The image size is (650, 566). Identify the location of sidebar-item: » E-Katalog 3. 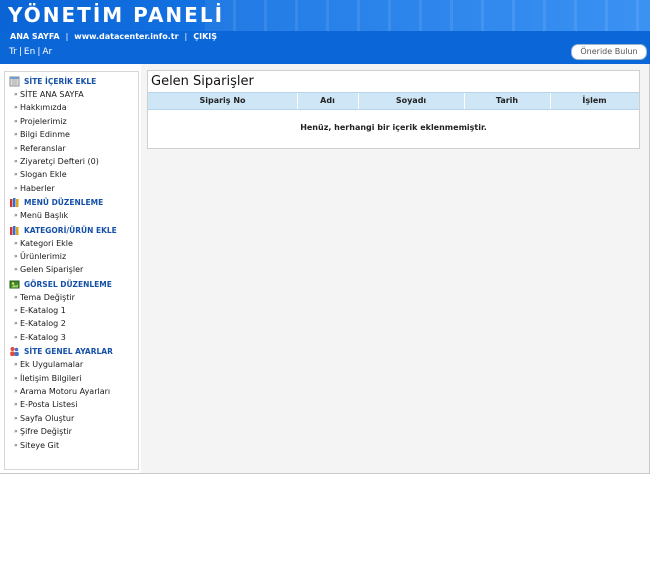
(71, 338).